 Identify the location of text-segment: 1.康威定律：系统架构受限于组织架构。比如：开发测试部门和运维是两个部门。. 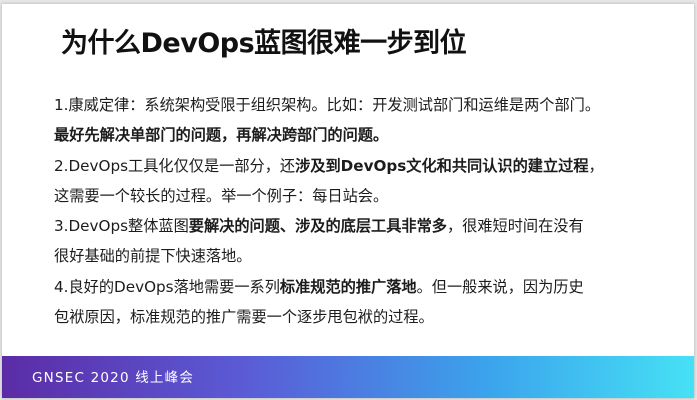
(327, 105).